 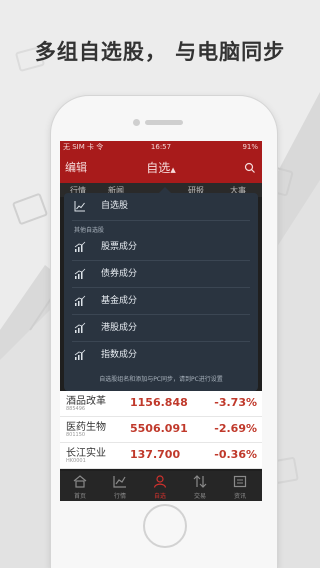 I want to click on menu-item-index-components: 指数成分, so click(x=161, y=355).